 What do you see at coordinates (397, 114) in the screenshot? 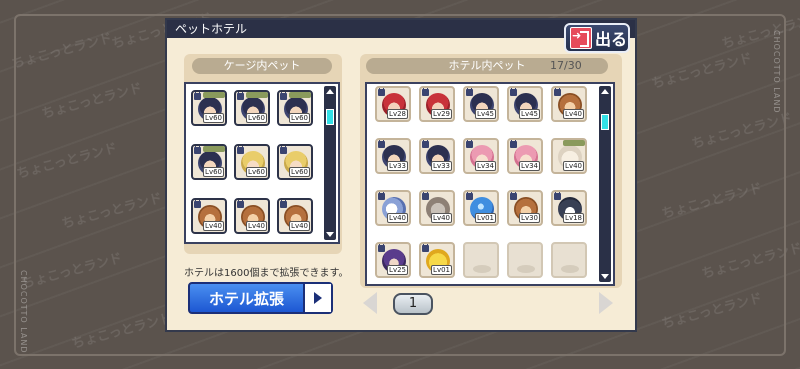
I see `pet-level-label: Lv28` at bounding box center [397, 114].